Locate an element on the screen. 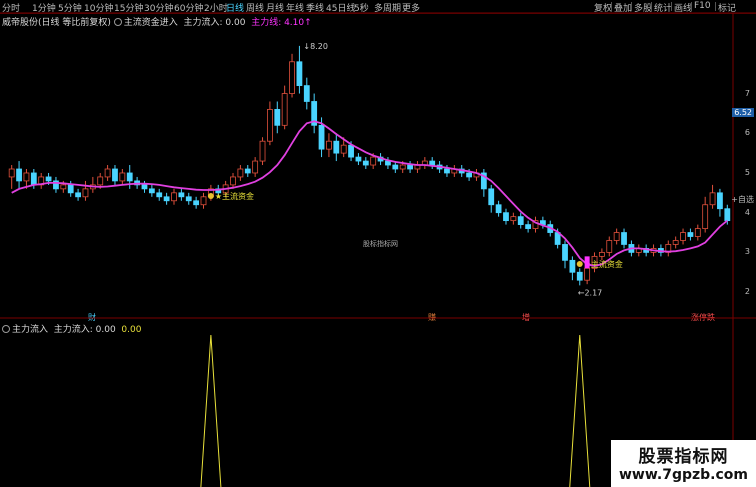 This screenshot has width=756, height=487. watermark-line1: 股票指标网 is located at coordinates (683, 457).